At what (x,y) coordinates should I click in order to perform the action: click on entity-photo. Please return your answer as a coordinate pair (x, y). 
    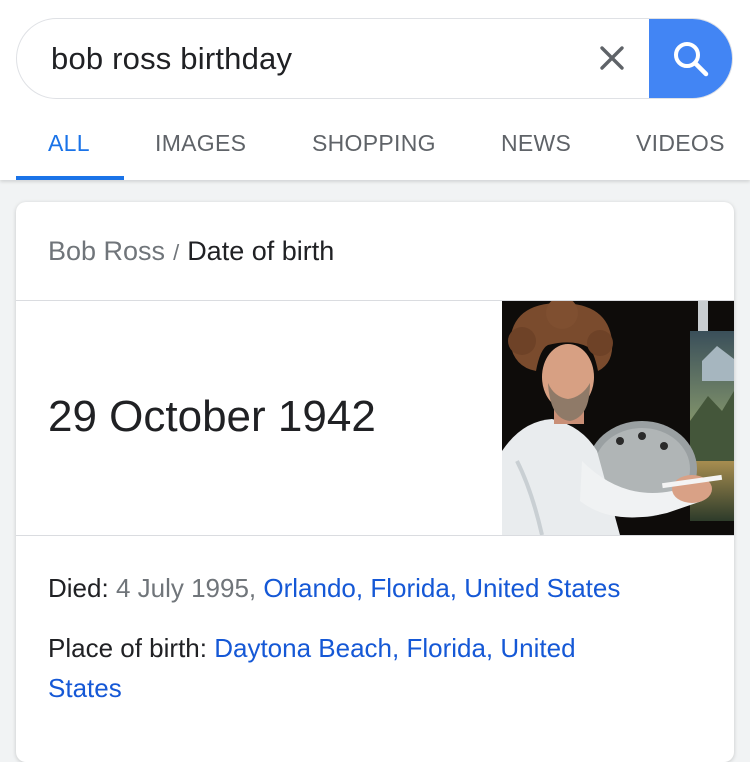
    Looking at the image, I should click on (618, 418).